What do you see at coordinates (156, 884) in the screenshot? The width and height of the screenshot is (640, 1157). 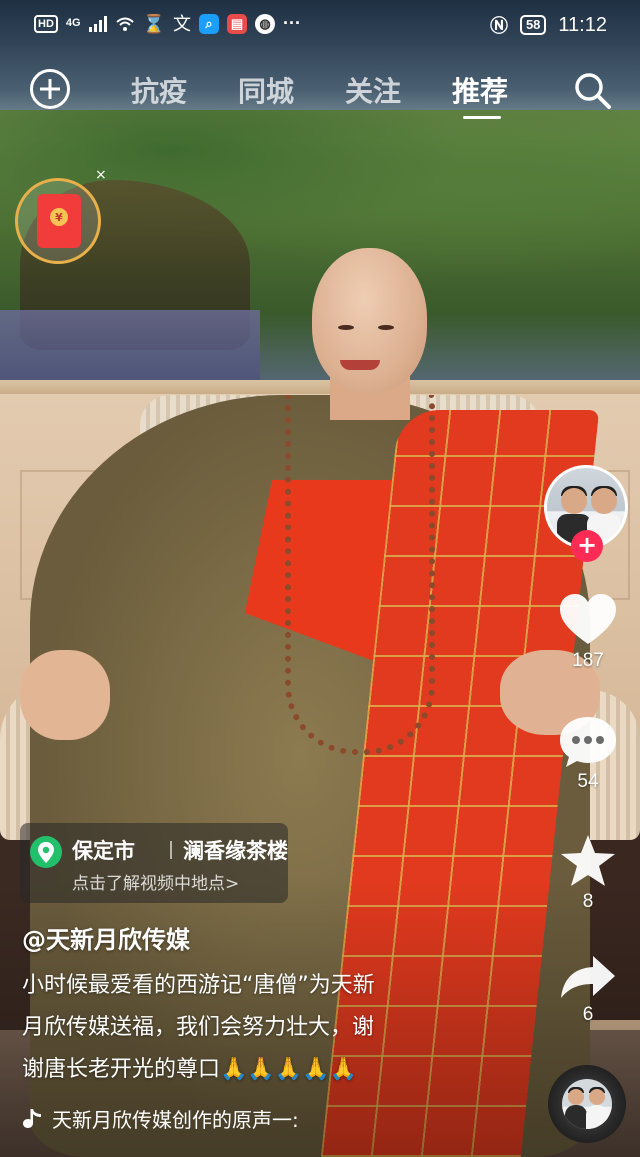 I see `location-hint: 点击了解视频中地点>` at bounding box center [156, 884].